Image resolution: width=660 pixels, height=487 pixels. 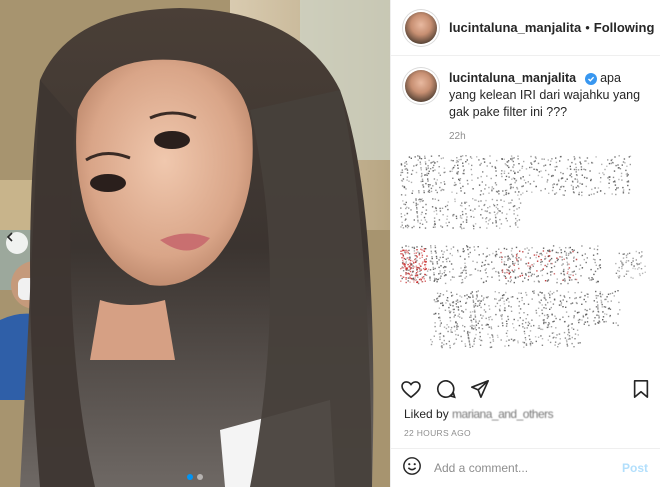 What do you see at coordinates (421, 86) in the screenshot?
I see `caption-avatar` at bounding box center [421, 86].